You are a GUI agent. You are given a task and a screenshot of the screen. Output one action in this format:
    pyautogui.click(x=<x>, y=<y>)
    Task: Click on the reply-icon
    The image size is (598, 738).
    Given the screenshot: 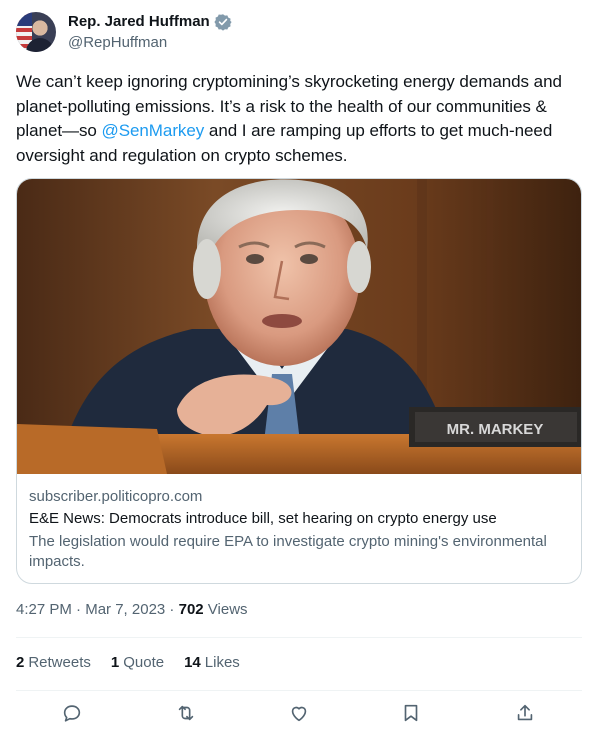 What is the action you would take?
    pyautogui.click(x=73, y=714)
    